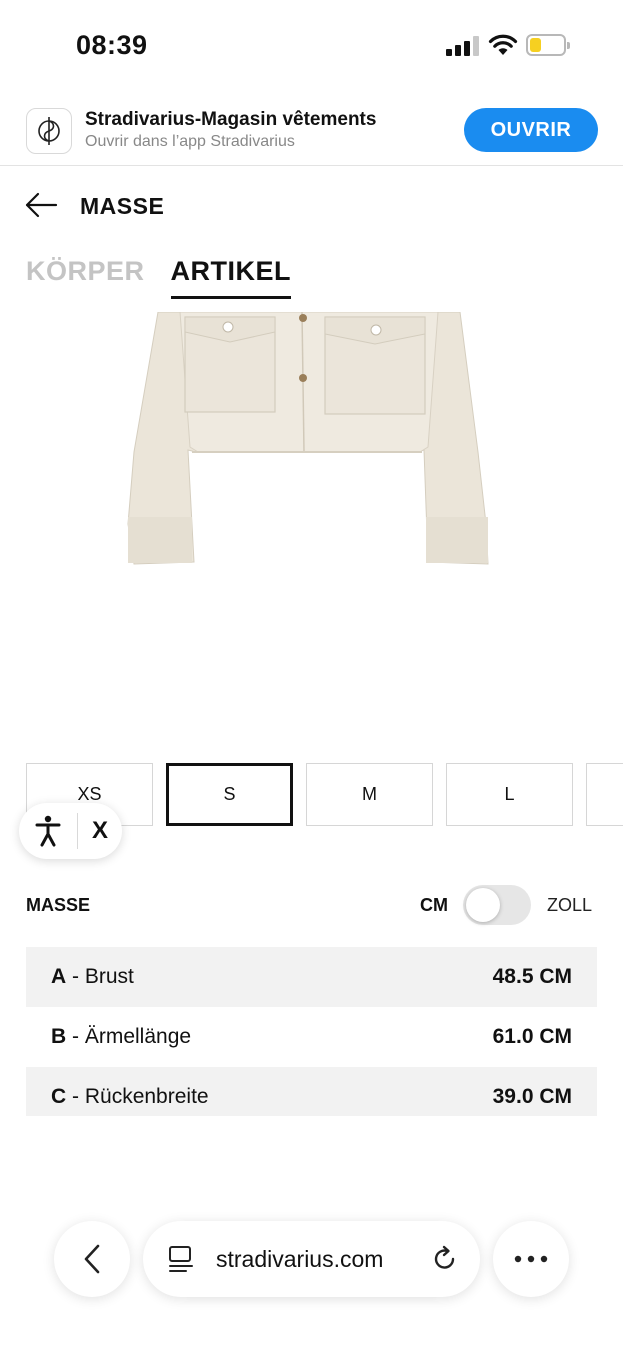 The width and height of the screenshot is (623, 1350). Describe the element at coordinates (445, 1259) in the screenshot. I see `reload-icon` at that location.